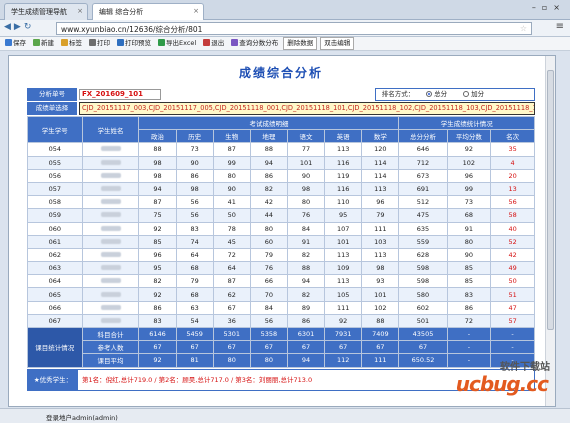 The image size is (570, 423). Describe the element at coordinates (502, 384) in the screenshot. I see `watermark-logo: ucbug.cc` at that location.